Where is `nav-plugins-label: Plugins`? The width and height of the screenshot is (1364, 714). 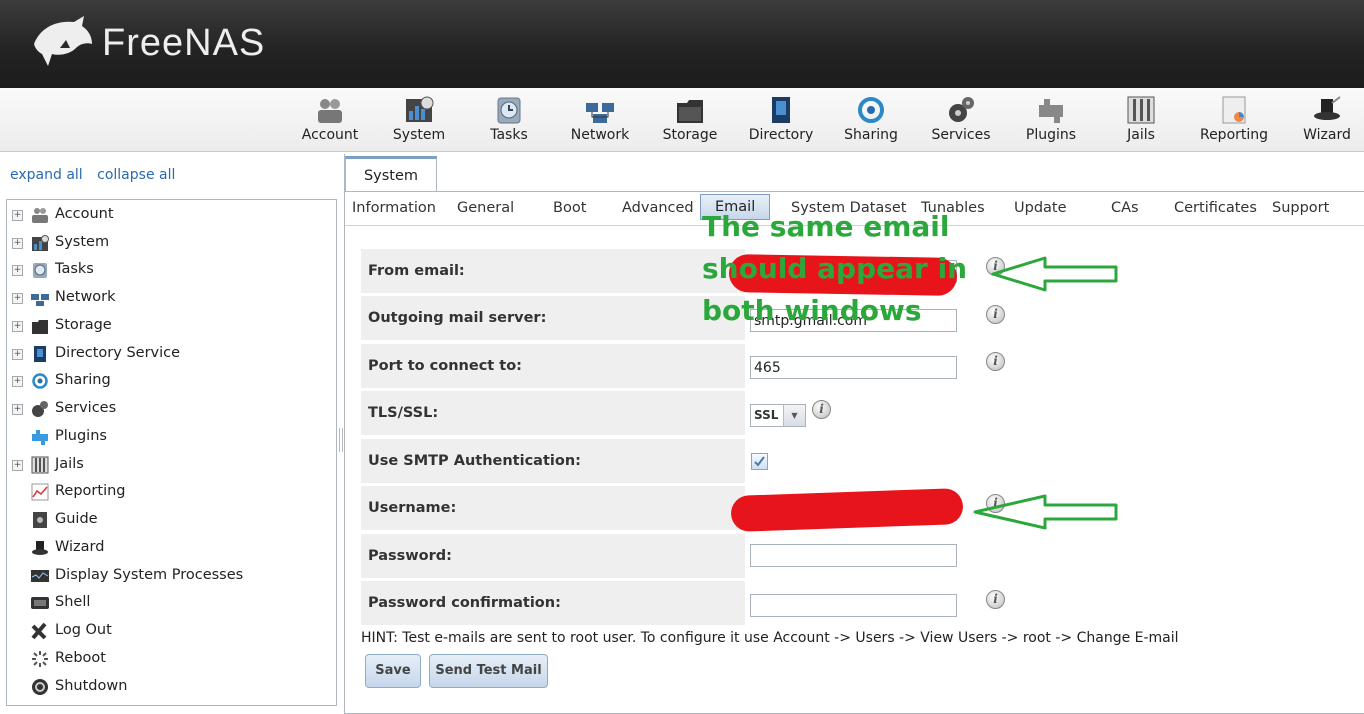
nav-plugins-label: Plugins is located at coordinates (1051, 135).